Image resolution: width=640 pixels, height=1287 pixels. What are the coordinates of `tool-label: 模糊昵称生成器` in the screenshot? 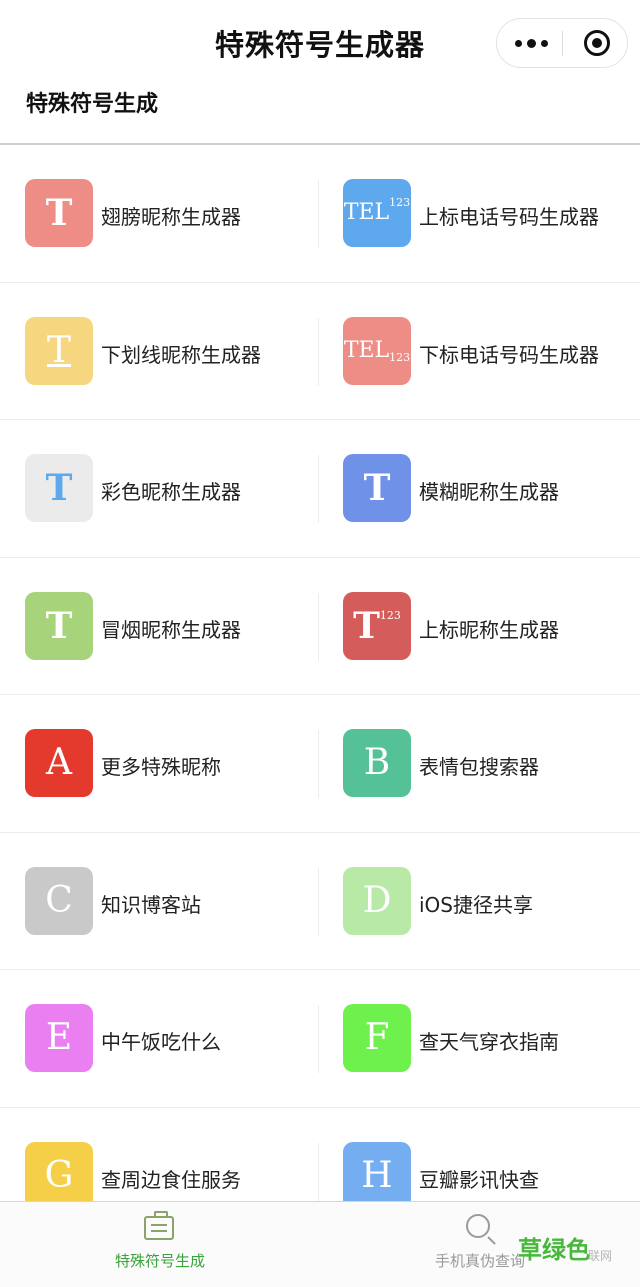 It's located at (489, 492).